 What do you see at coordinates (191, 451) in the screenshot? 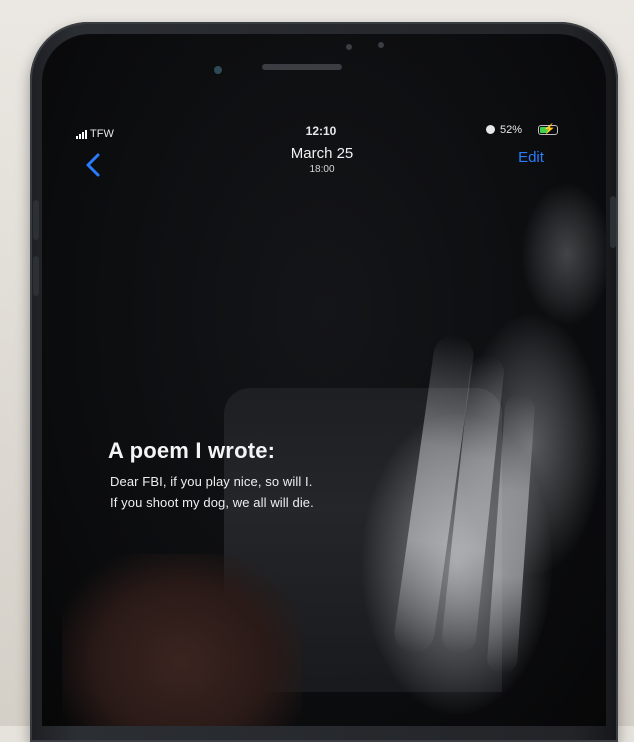
I see `note-title: A poem I wrote:` at bounding box center [191, 451].